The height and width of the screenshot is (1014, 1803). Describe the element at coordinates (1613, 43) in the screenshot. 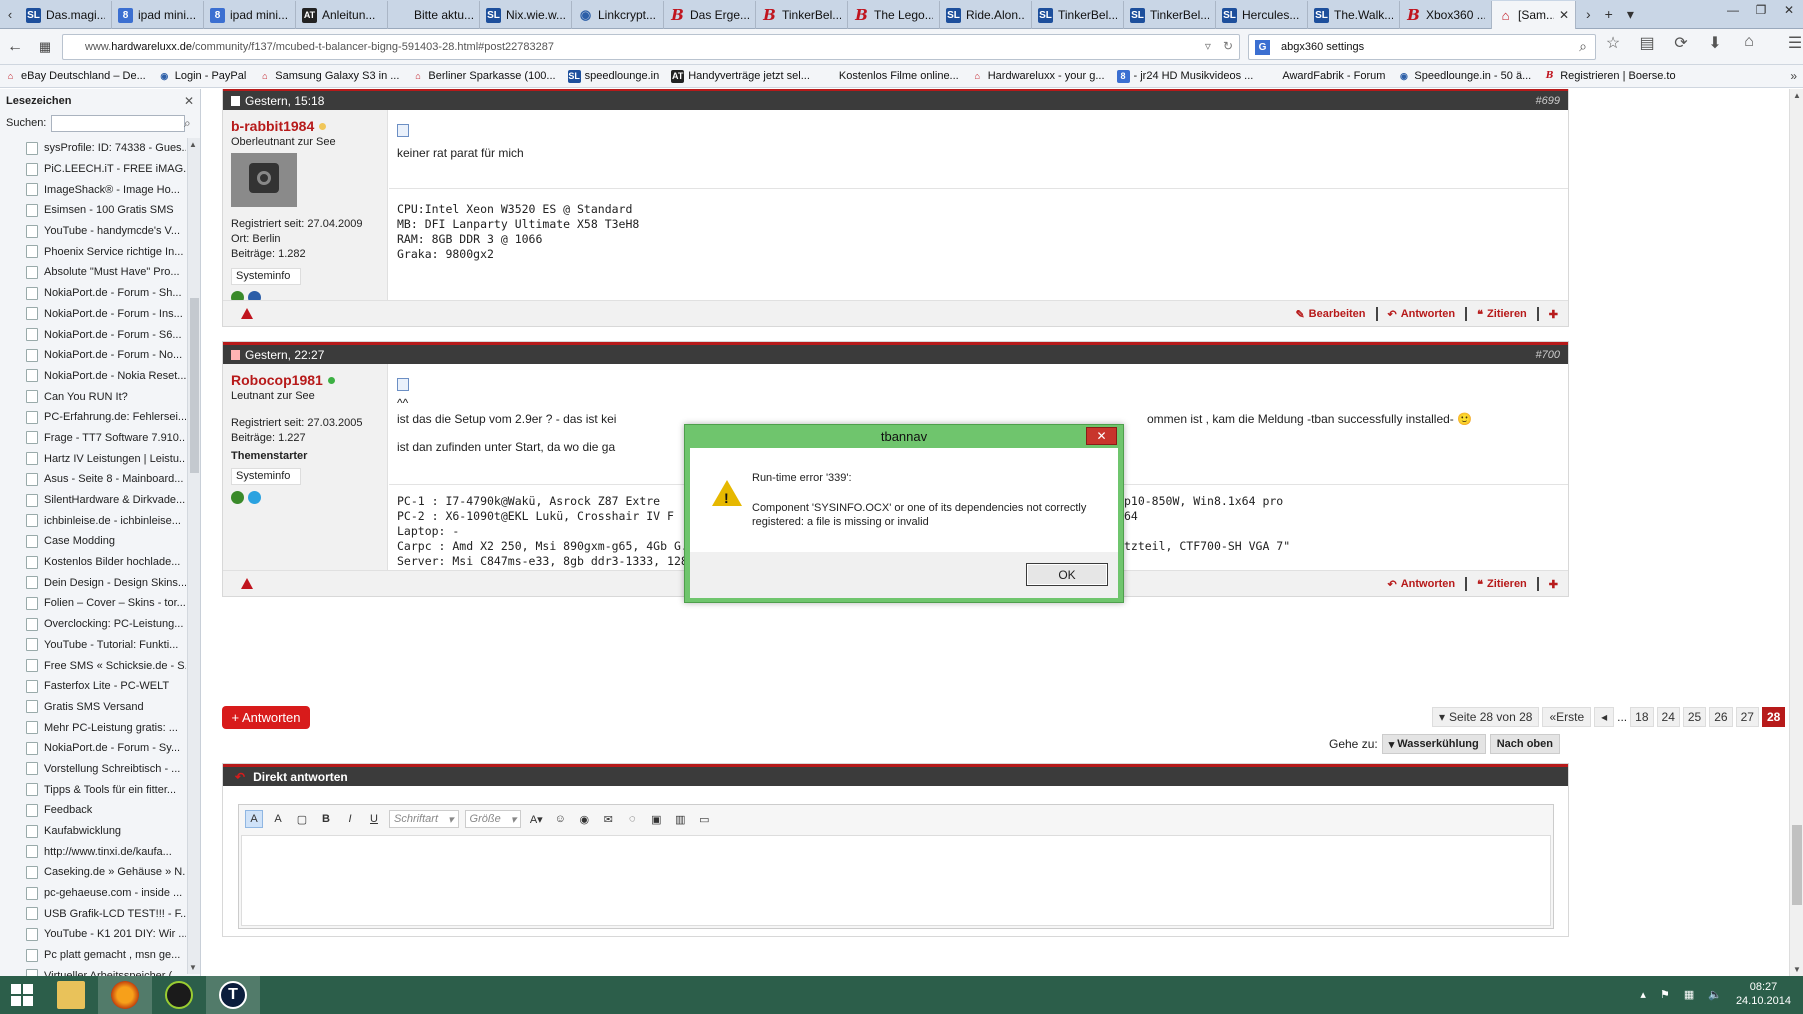

I see `bookmark-star-icon: ☆` at that location.